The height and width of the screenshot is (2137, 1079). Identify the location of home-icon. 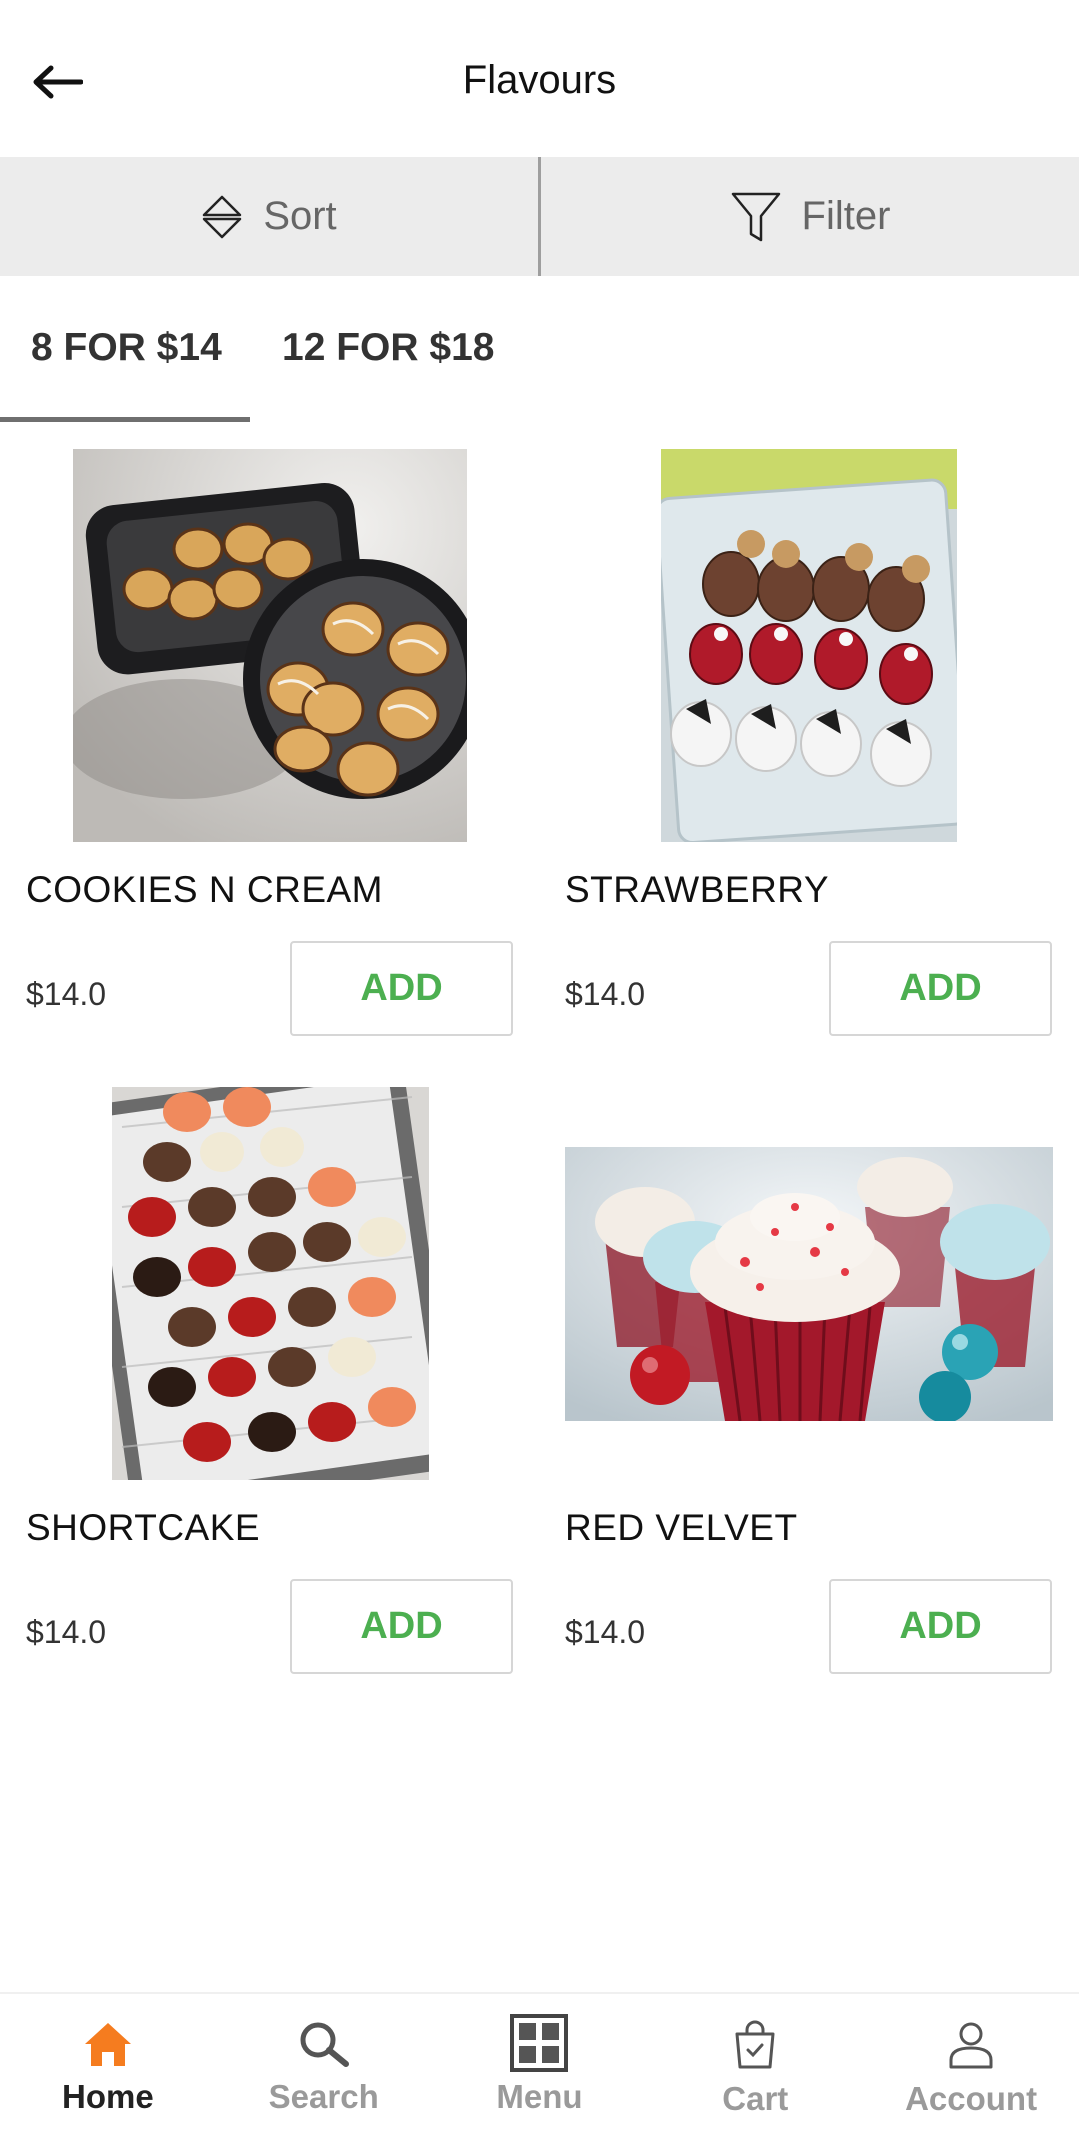
(107, 2044).